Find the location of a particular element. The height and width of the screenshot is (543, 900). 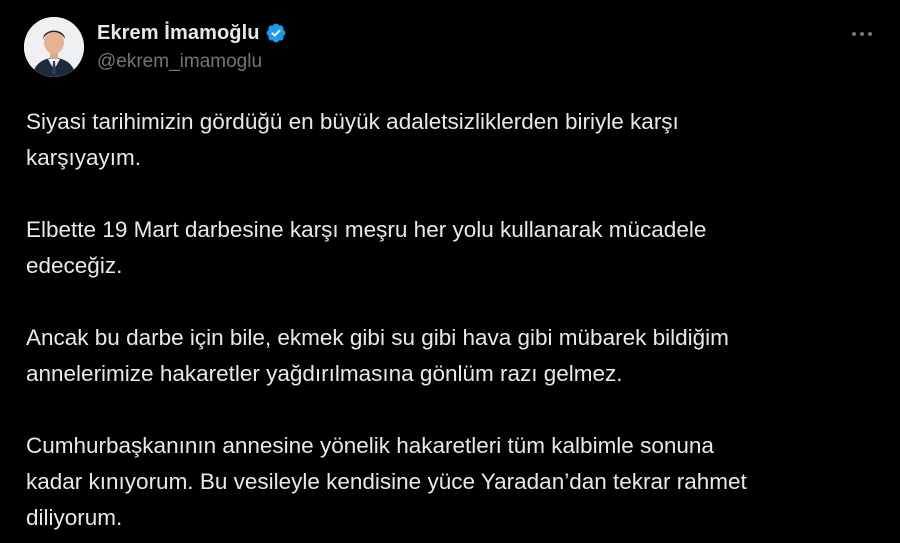

more-options-button is located at coordinates (862, 34).